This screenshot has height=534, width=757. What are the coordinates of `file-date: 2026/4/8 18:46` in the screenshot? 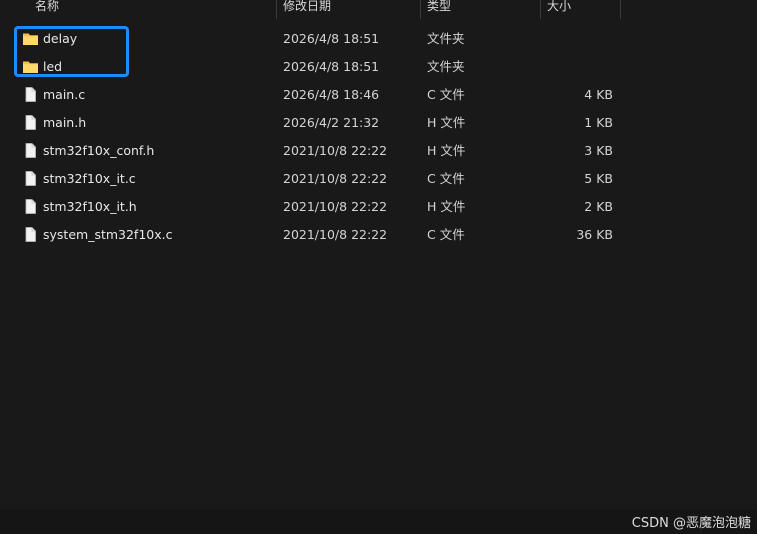 It's located at (331, 94).